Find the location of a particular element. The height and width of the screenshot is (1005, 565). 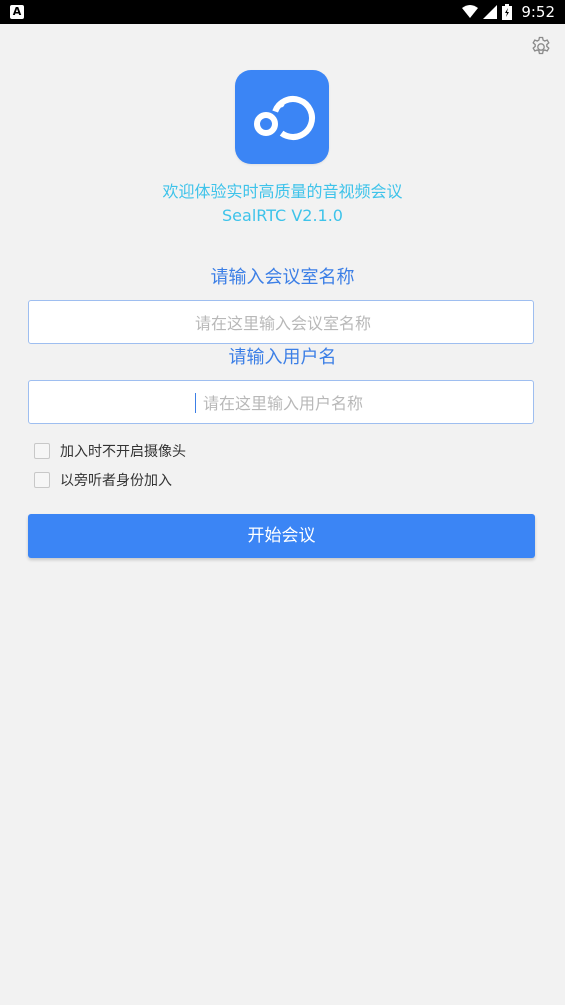

gear-icon is located at coordinates (541, 47).